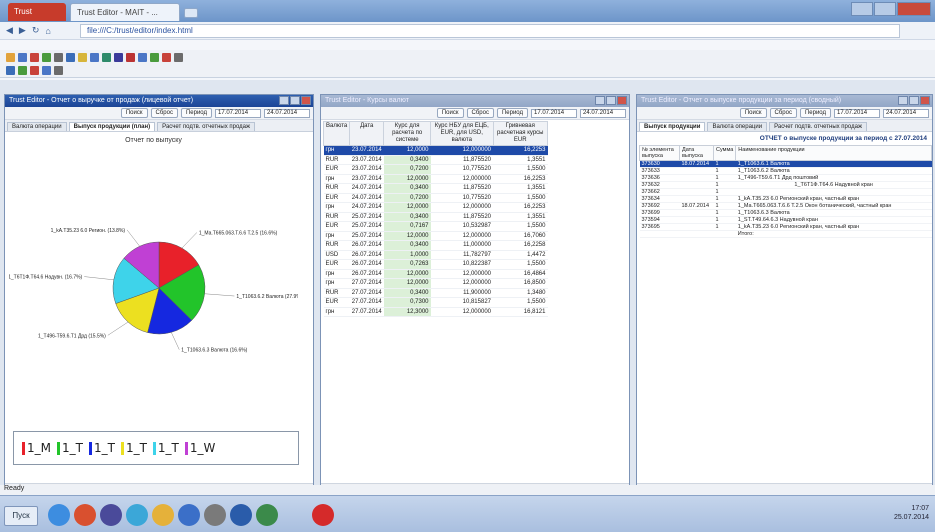 The image size is (935, 532). Describe the element at coordinates (435, 236) in the screenshot. I see `table-row: грн 25.07.2014 12,0000 12,000000 16,7060` at that location.